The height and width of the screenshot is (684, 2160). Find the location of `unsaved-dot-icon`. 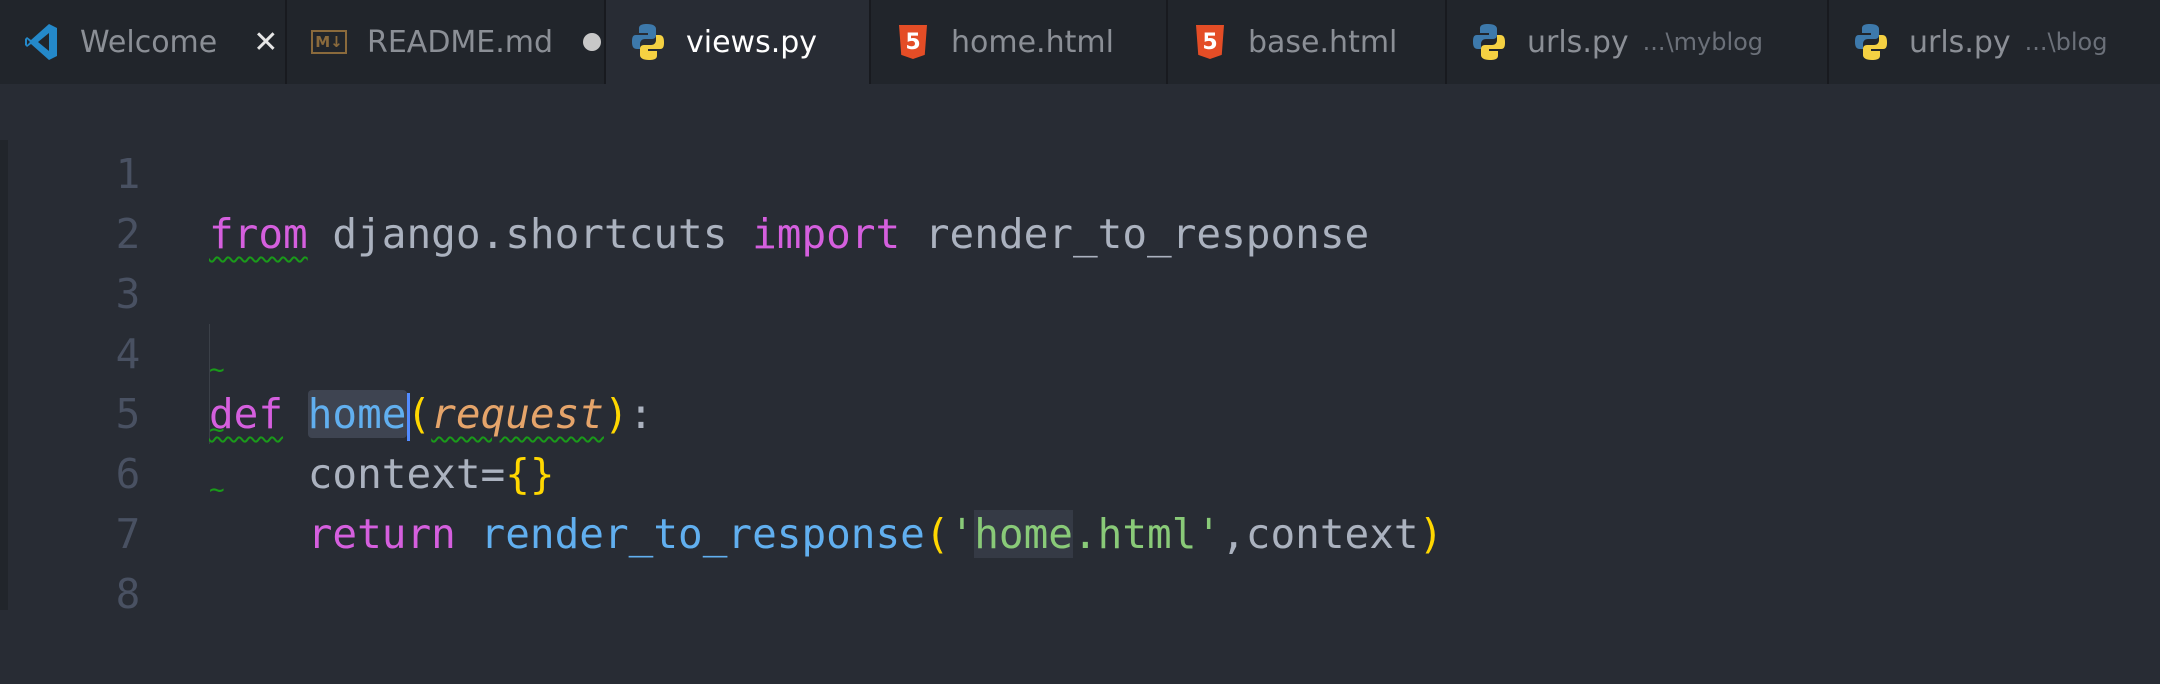

unsaved-dot-icon is located at coordinates (592, 42).